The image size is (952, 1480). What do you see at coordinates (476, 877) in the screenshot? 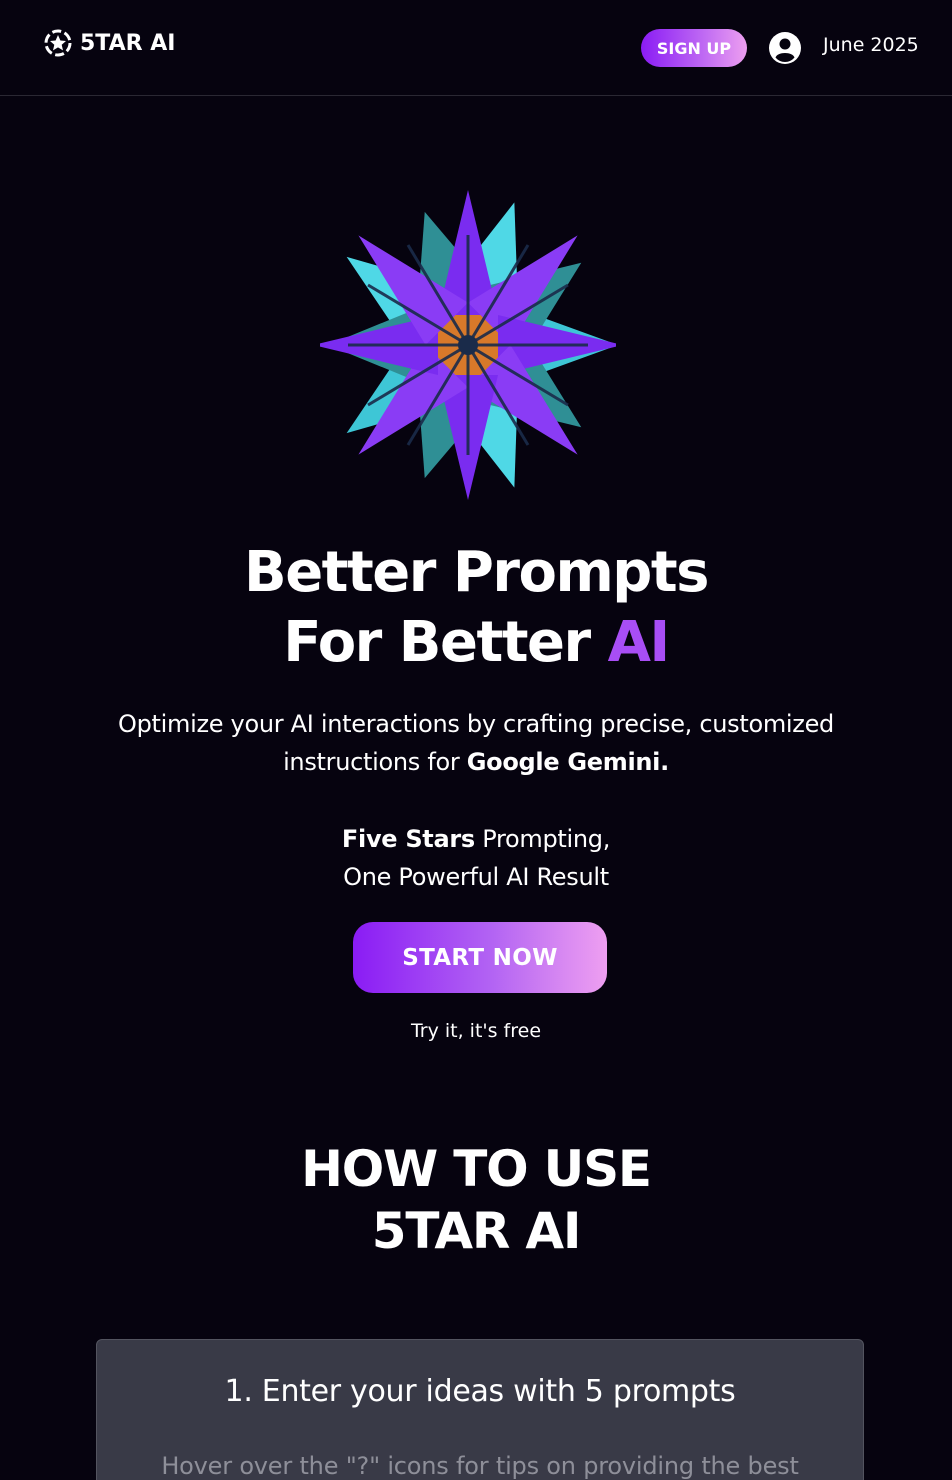
I see `tagline-line-2: One Powerful AI Result` at bounding box center [476, 877].